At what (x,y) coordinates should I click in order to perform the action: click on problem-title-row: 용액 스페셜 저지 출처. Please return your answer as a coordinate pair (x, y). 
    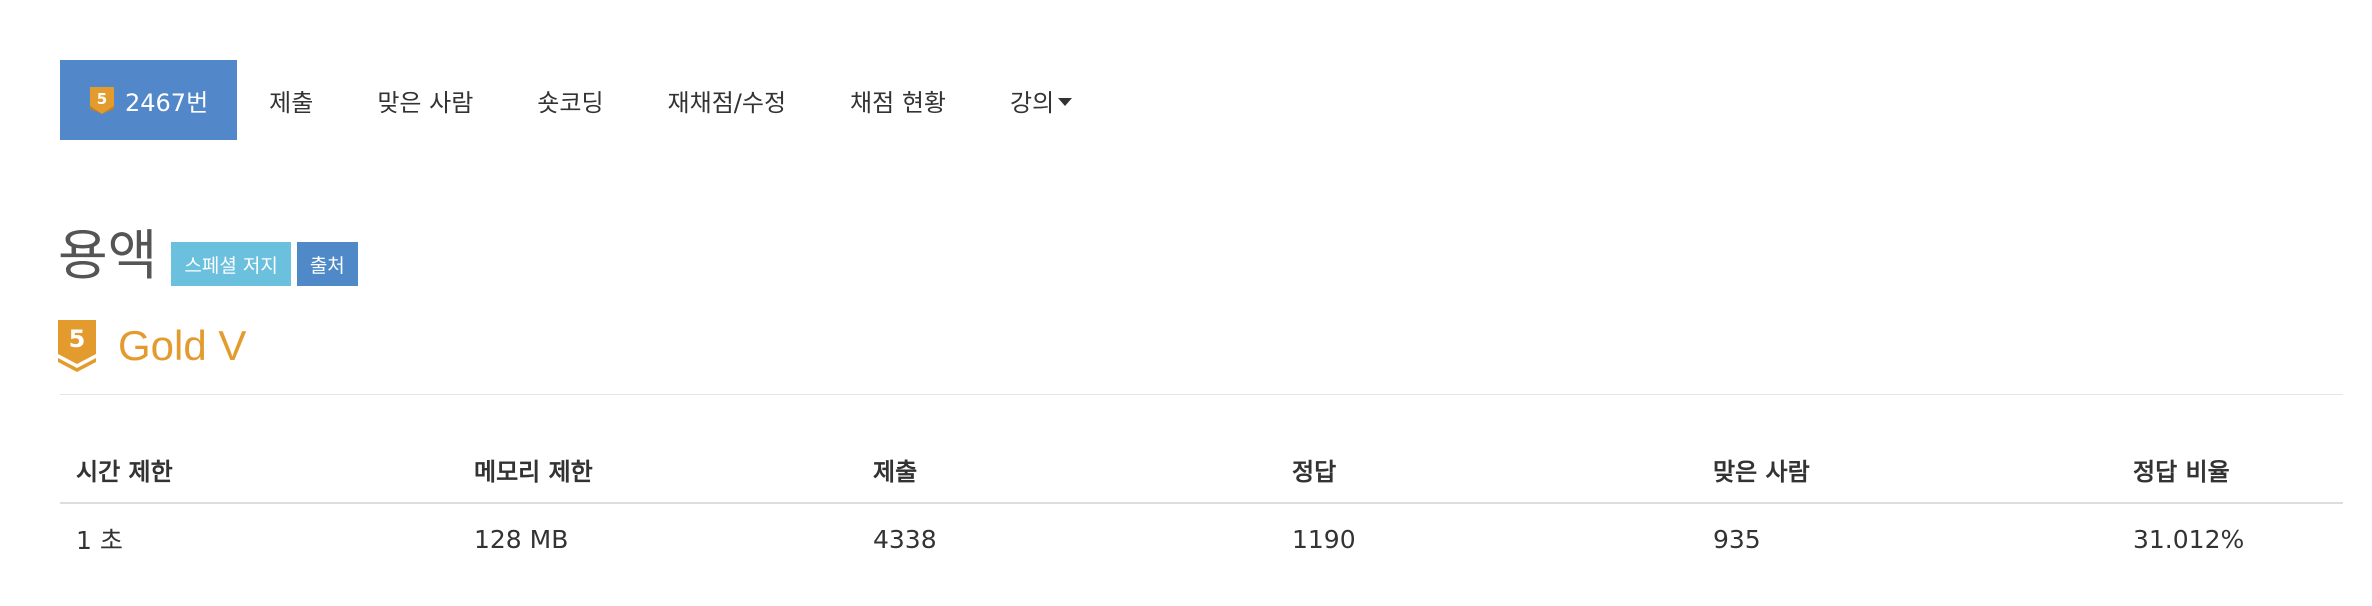
    Looking at the image, I should click on (208, 251).